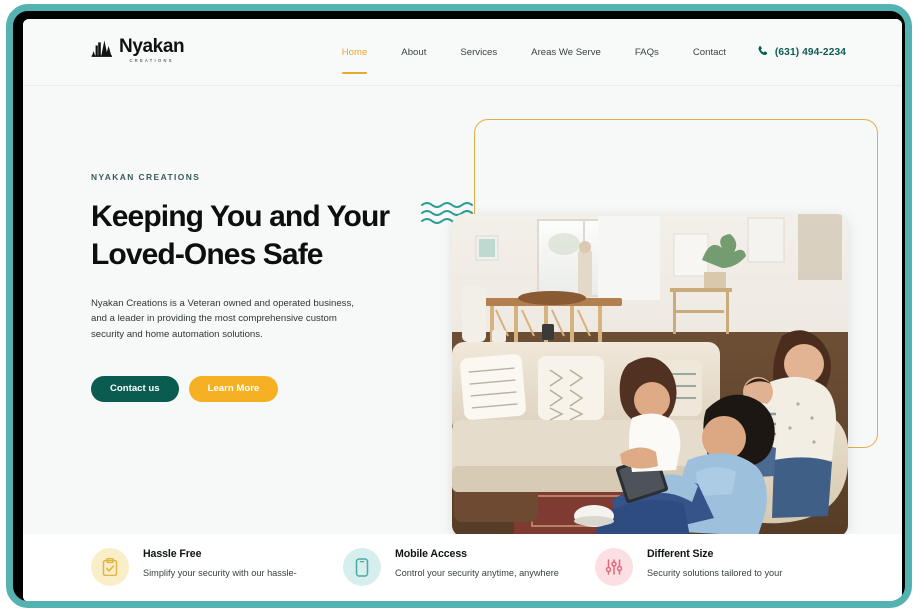 This screenshot has height=612, width=918. Describe the element at coordinates (151, 60) in the screenshot. I see `logo-subtitle: CREATIONS` at that location.